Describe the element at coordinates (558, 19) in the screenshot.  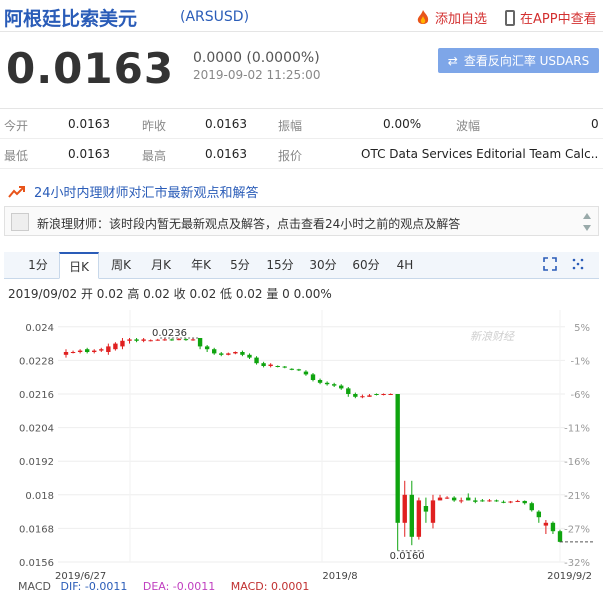
I see `view-in-app-label: 在APP中查看` at that location.